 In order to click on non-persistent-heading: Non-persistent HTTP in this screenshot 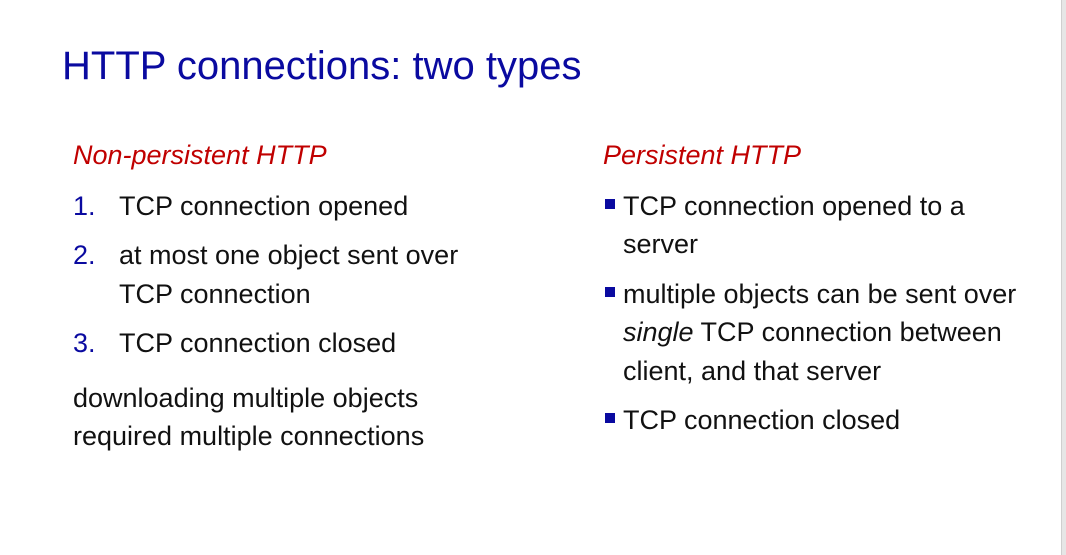, I will do `click(200, 155)`.